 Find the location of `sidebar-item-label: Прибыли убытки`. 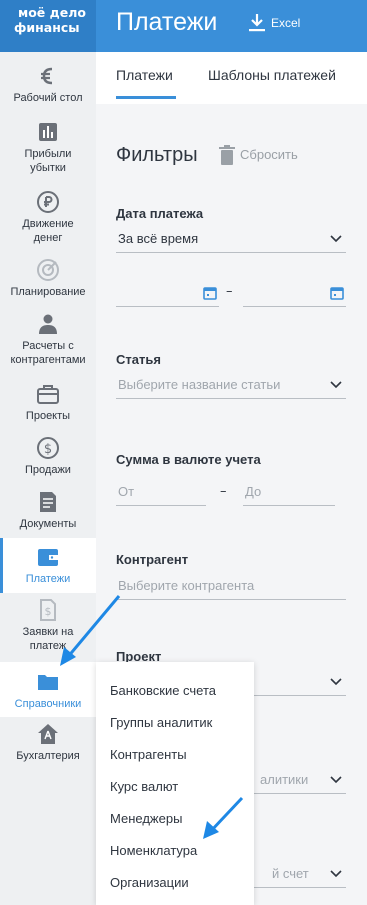

sidebar-item-label: Прибыли убытки is located at coordinates (48, 161).